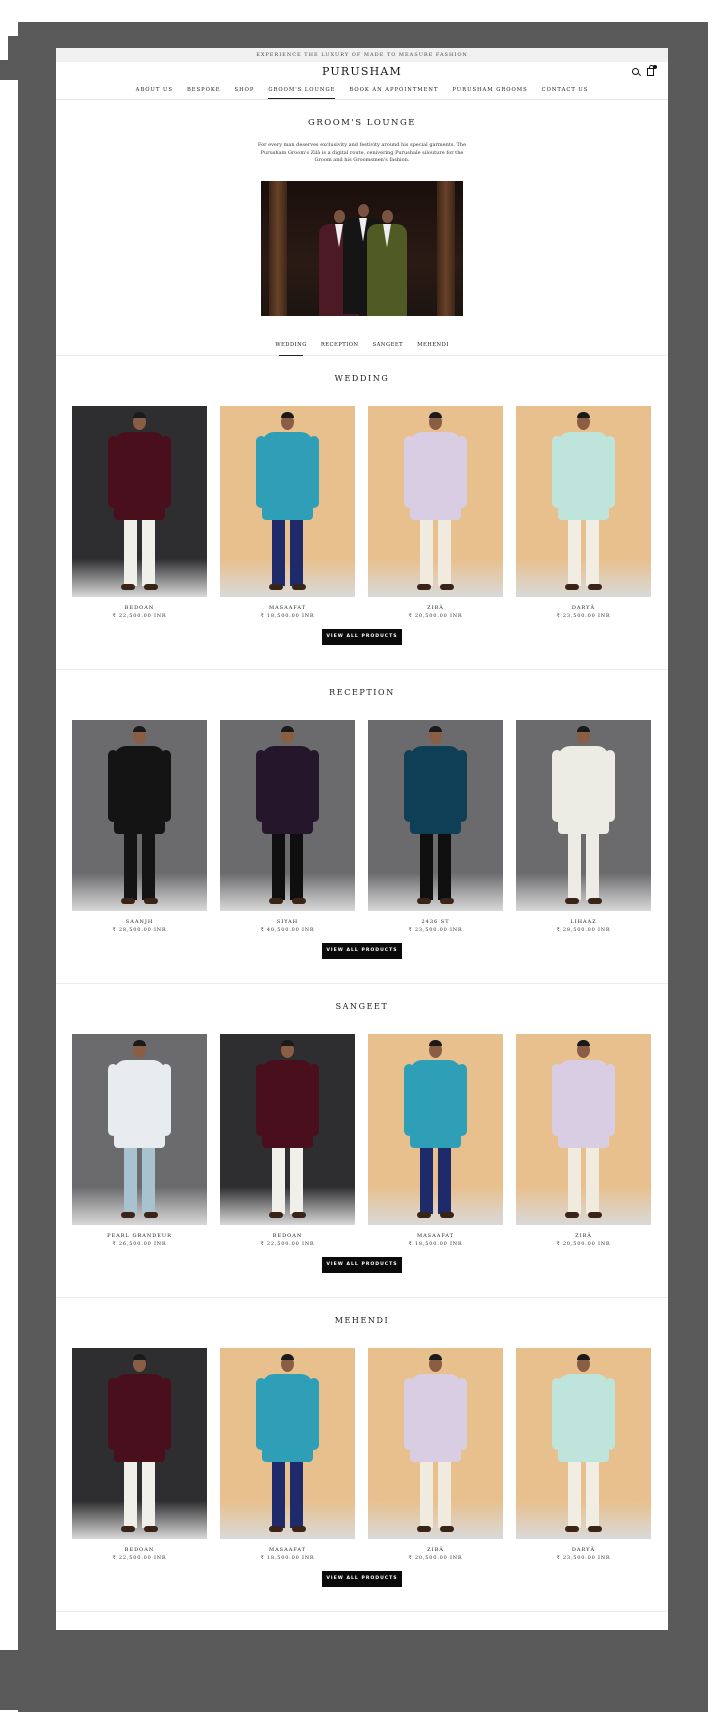 Image resolution: width=721 pixels, height=1725 pixels. I want to click on brand-logo: PURUSHAM, so click(362, 72).